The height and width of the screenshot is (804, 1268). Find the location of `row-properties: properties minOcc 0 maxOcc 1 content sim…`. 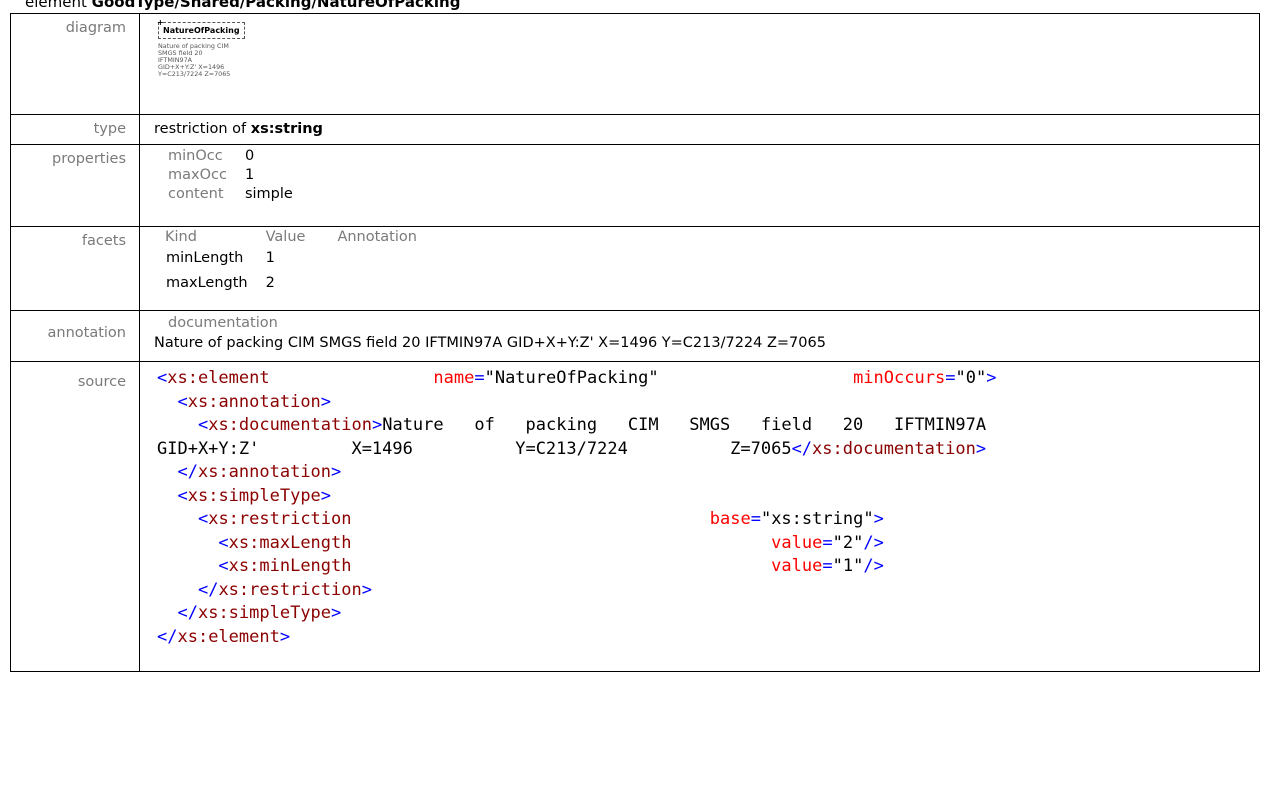

row-properties: properties minOcc 0 maxOcc 1 content sim… is located at coordinates (635, 185).